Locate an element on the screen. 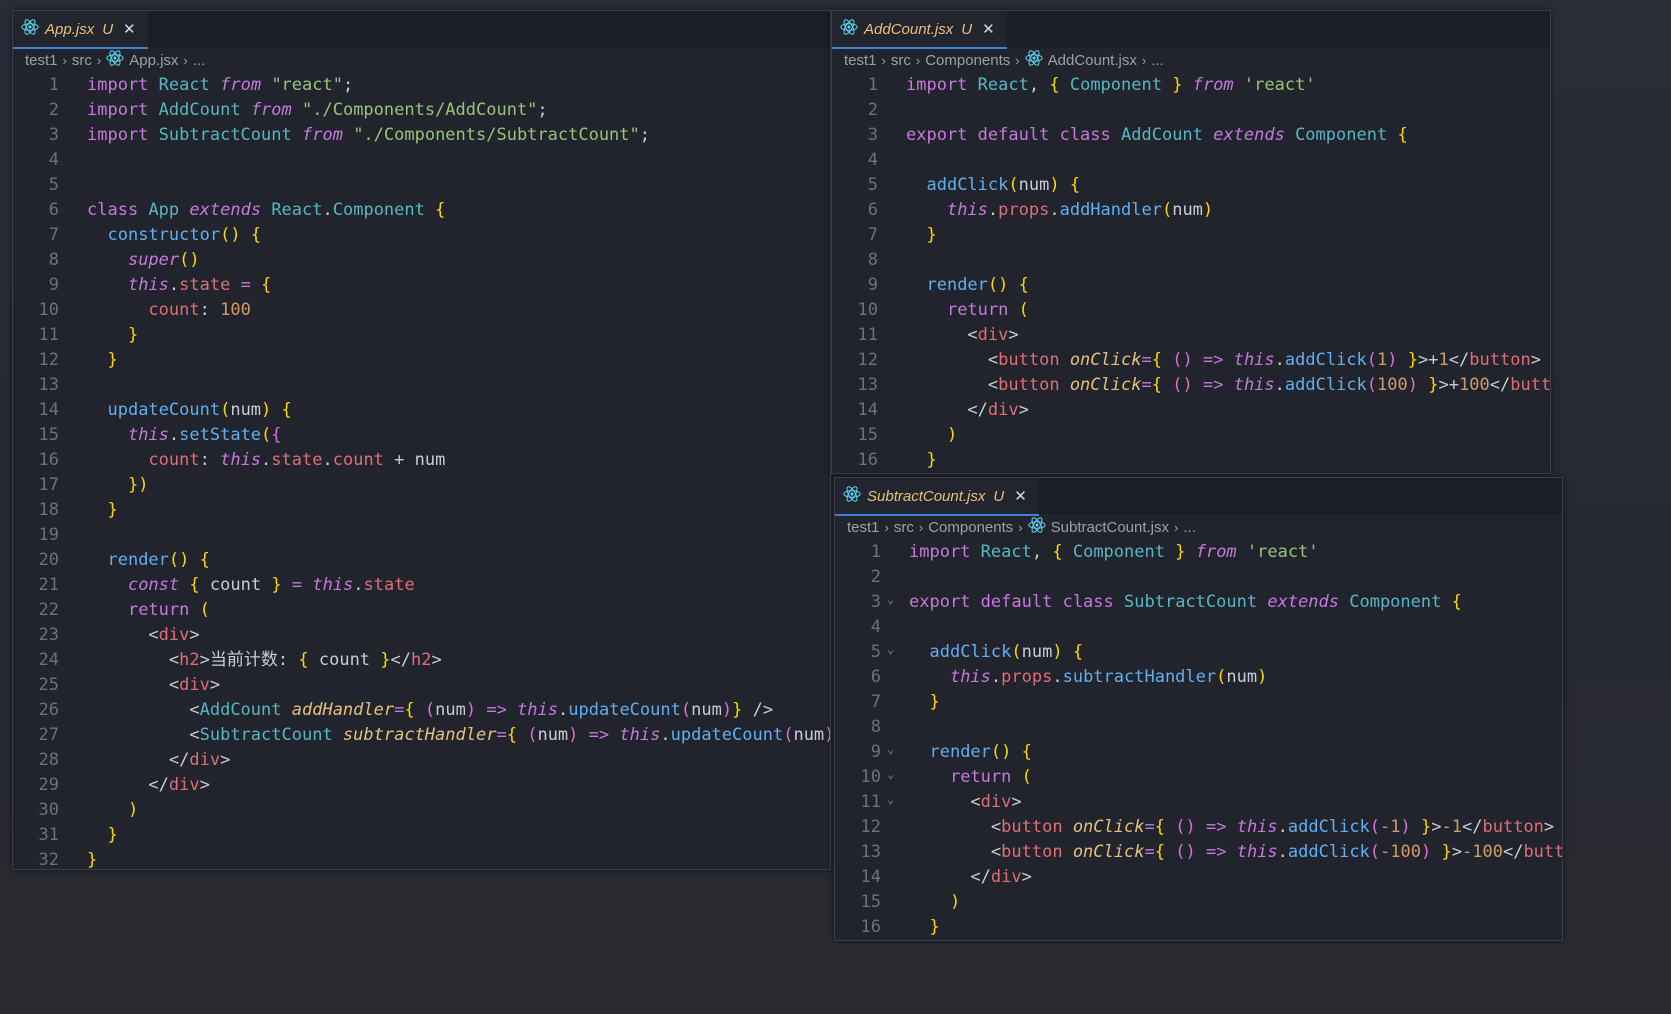  line-number: 13 is located at coordinates (870, 852).